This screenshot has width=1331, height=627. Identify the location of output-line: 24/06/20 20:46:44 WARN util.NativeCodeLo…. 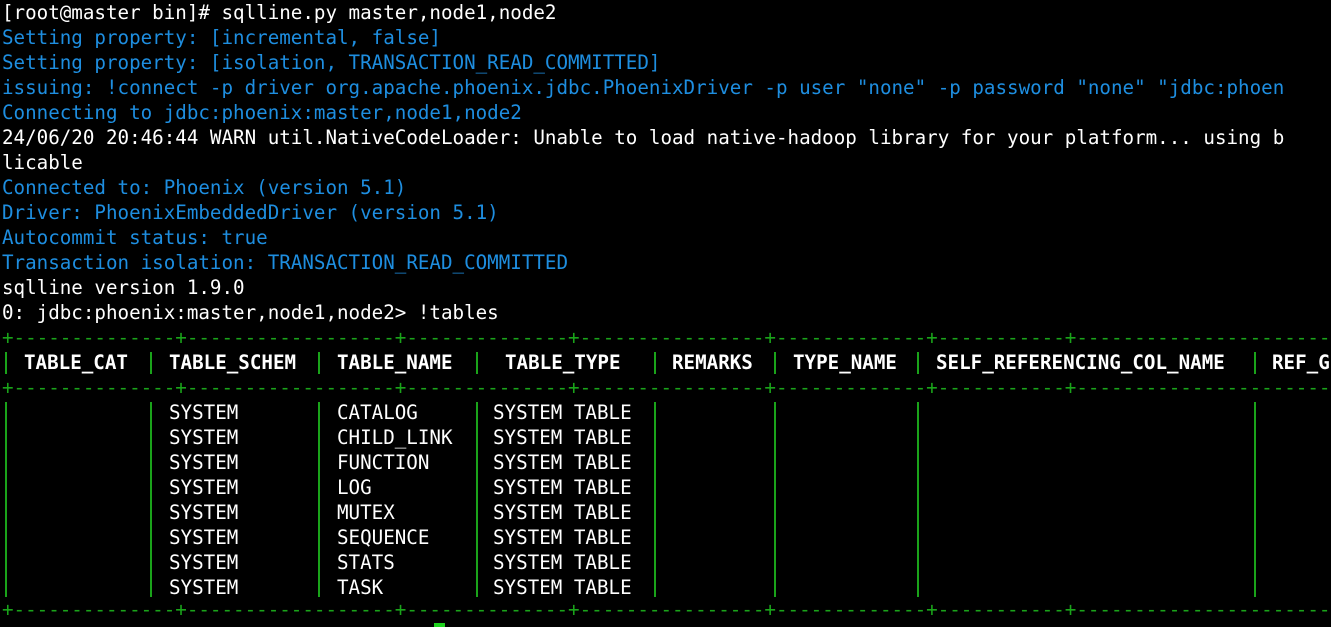
(643, 137).